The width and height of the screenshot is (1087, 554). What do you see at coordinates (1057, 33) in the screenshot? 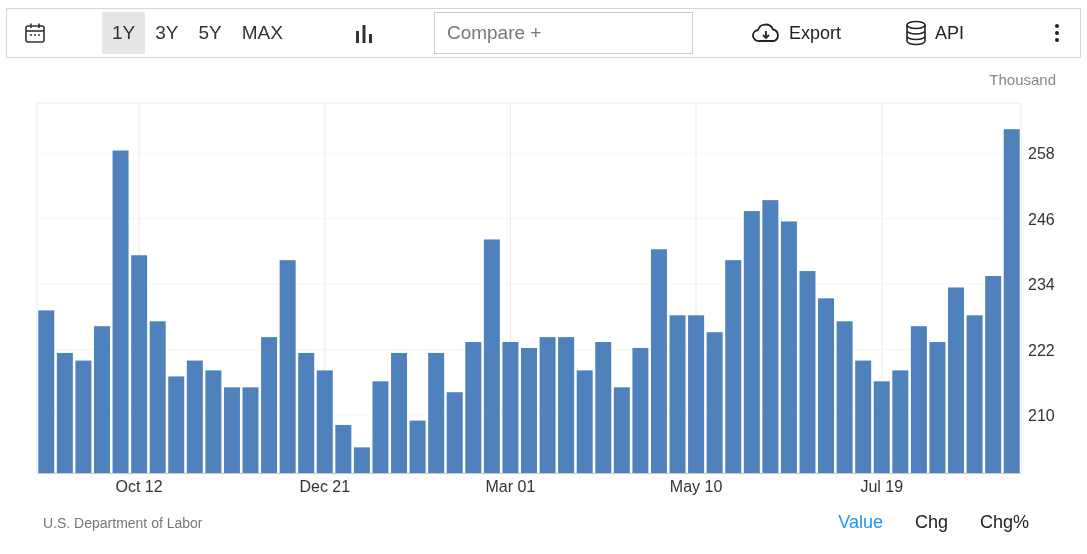
I see `more-menu-icon` at bounding box center [1057, 33].